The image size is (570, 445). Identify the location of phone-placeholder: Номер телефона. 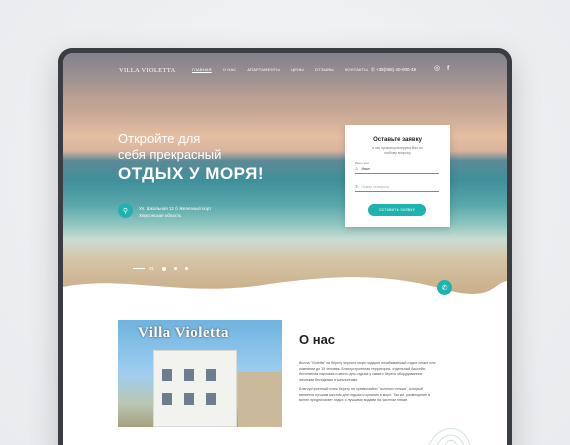
(375, 186).